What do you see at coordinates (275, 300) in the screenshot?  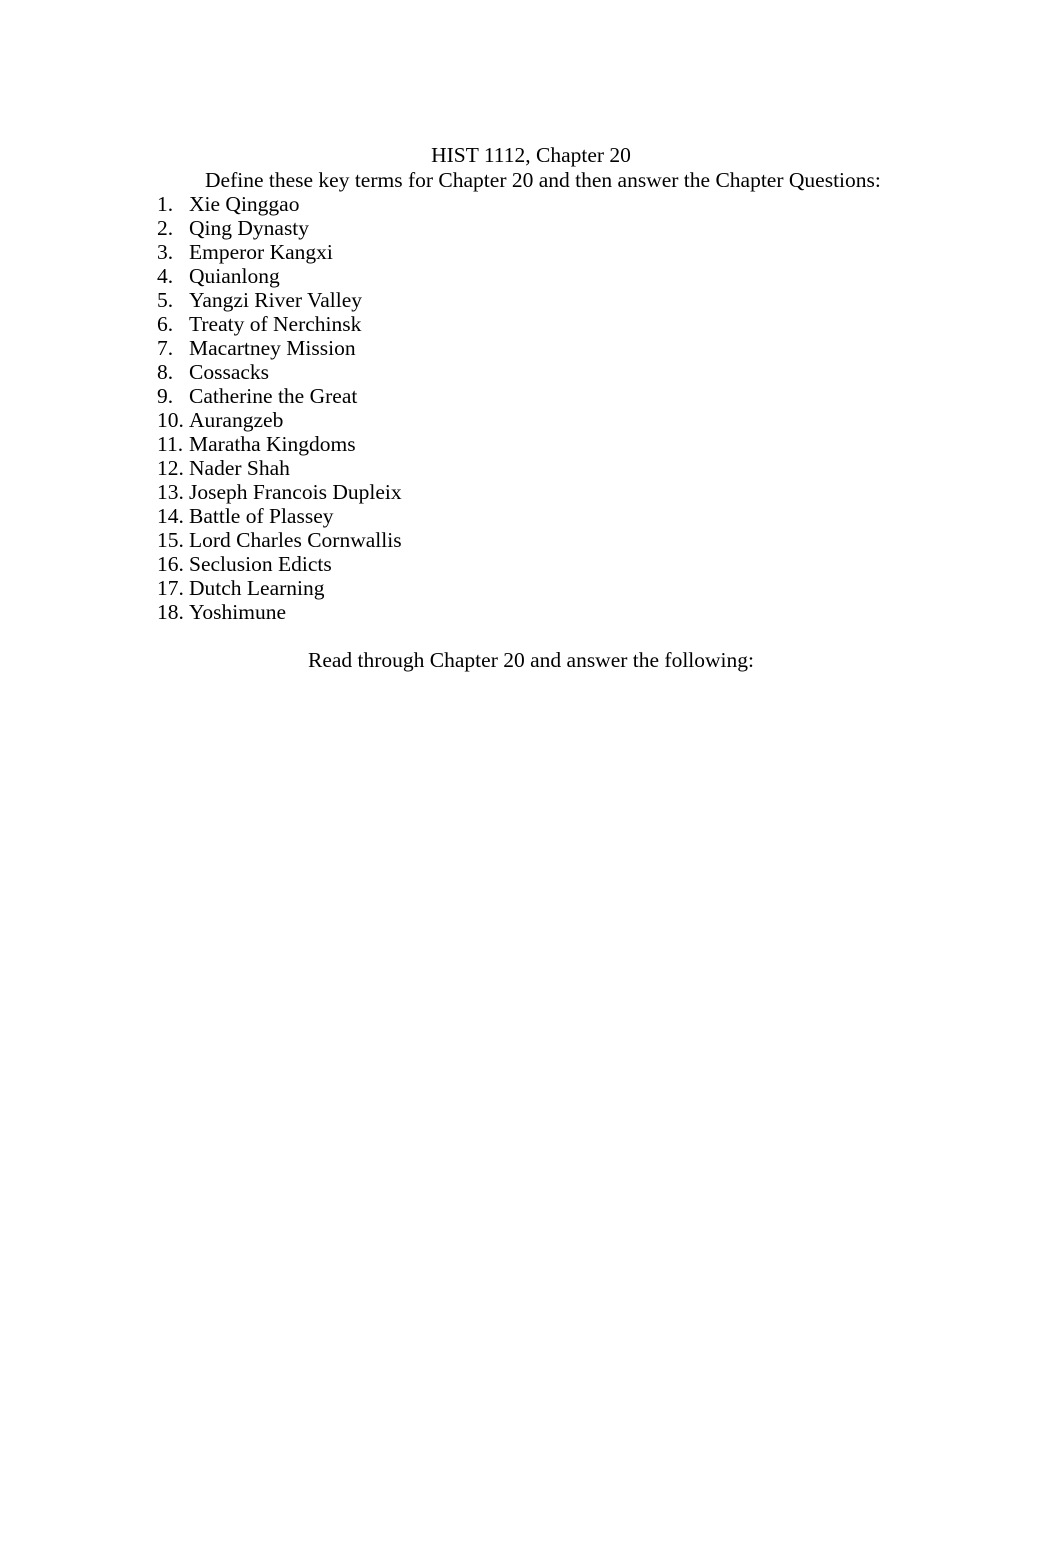 I see `list-item-label: Yangzi River Valley` at bounding box center [275, 300].